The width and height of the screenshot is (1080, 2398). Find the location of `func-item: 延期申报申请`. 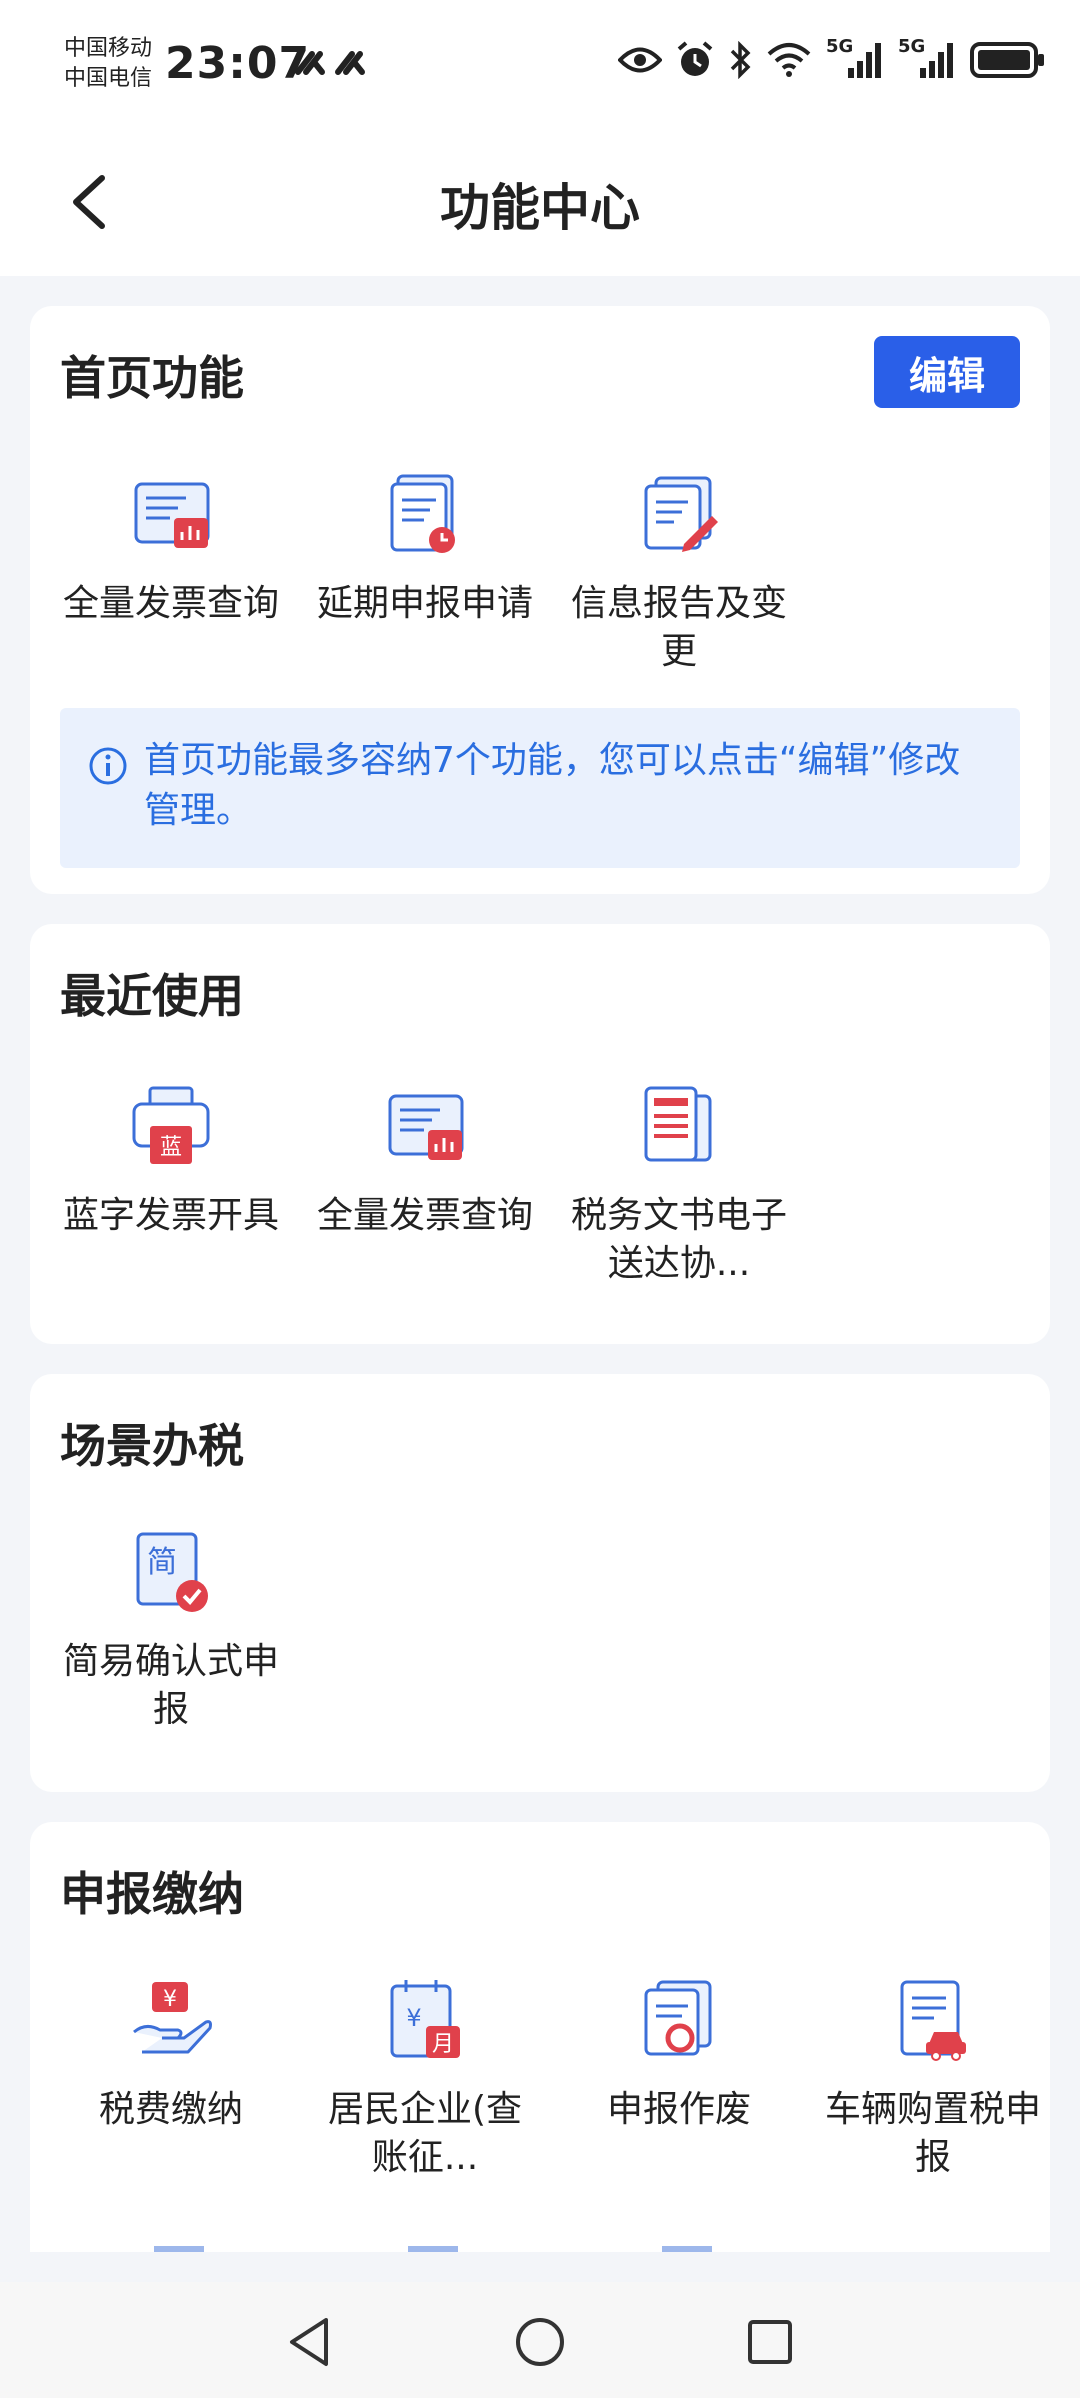

func-item: 延期申报申请 is located at coordinates (425, 549).